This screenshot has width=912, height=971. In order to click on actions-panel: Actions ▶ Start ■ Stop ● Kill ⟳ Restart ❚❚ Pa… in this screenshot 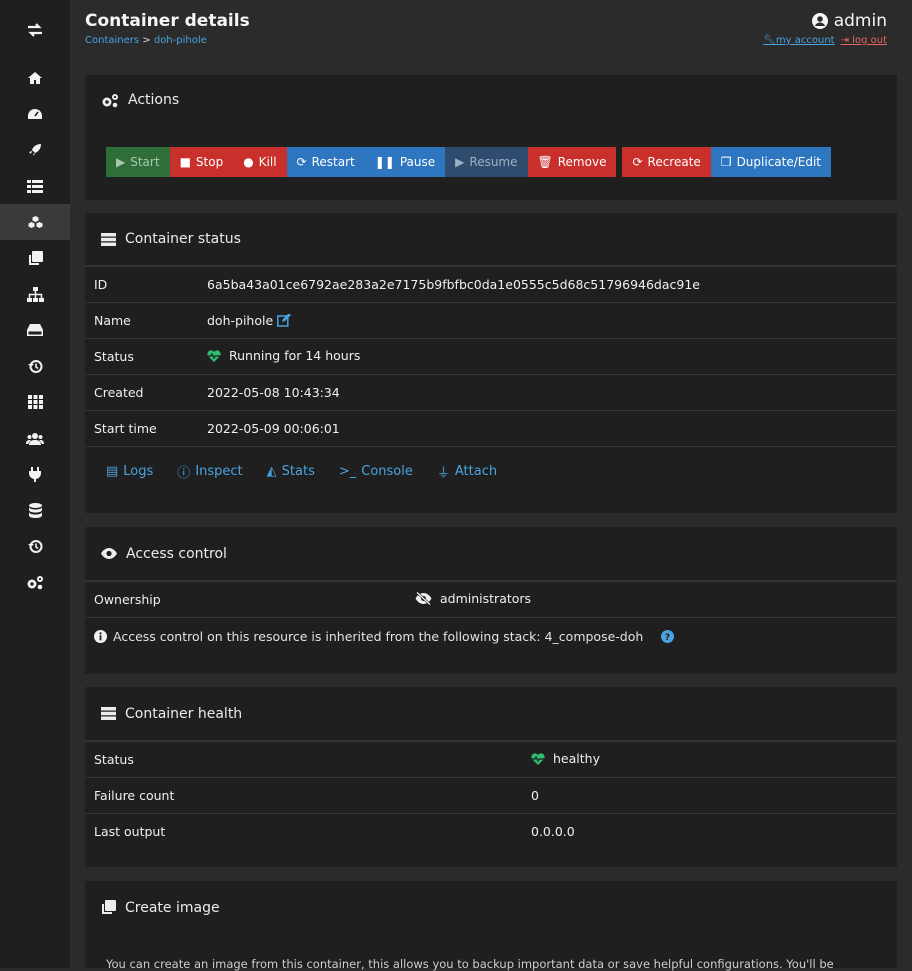, I will do `click(491, 137)`.